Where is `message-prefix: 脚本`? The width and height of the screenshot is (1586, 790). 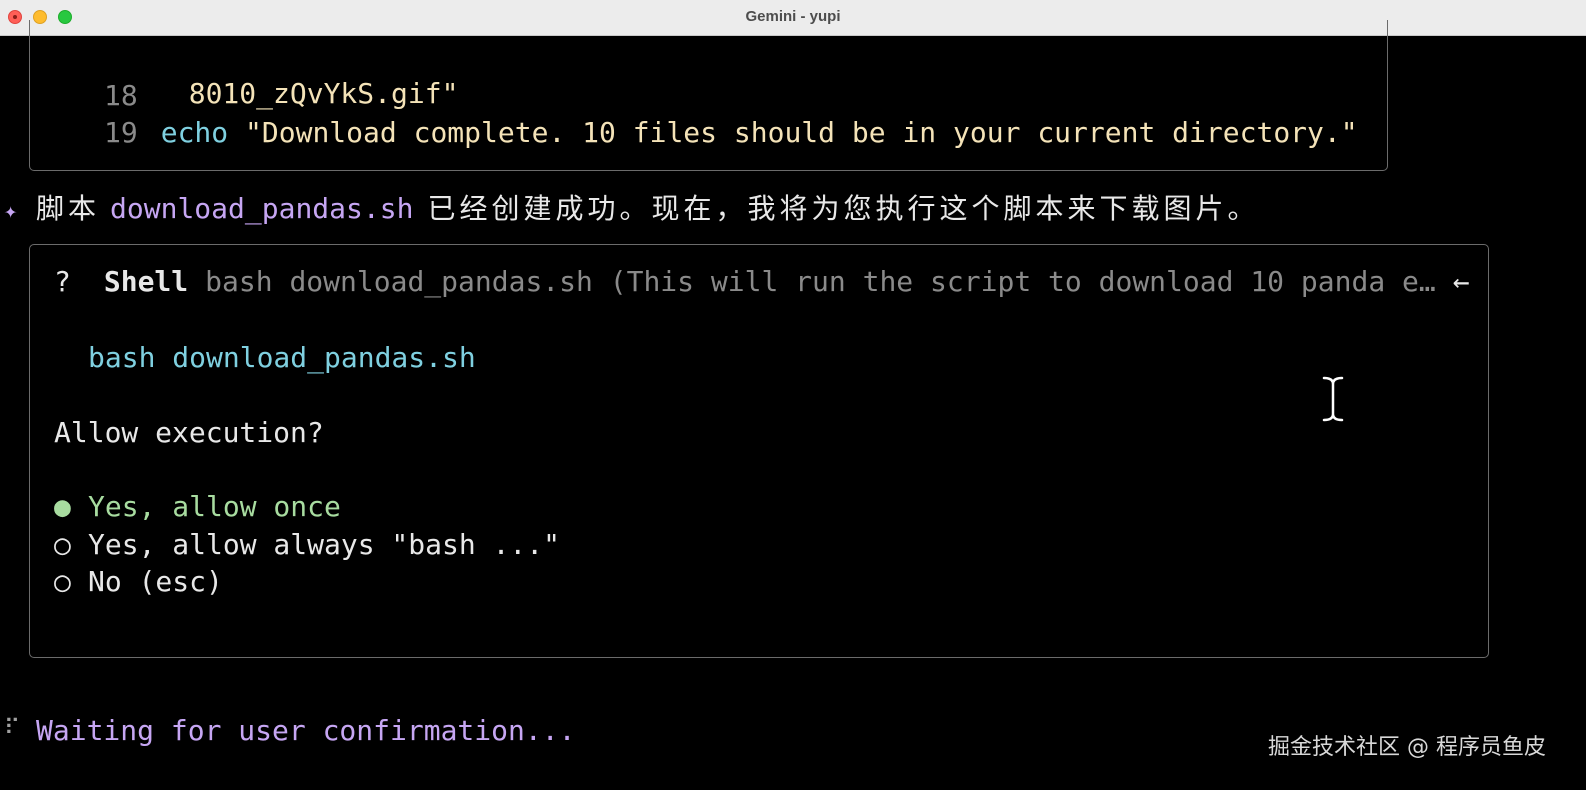 message-prefix: 脚本 is located at coordinates (68, 208).